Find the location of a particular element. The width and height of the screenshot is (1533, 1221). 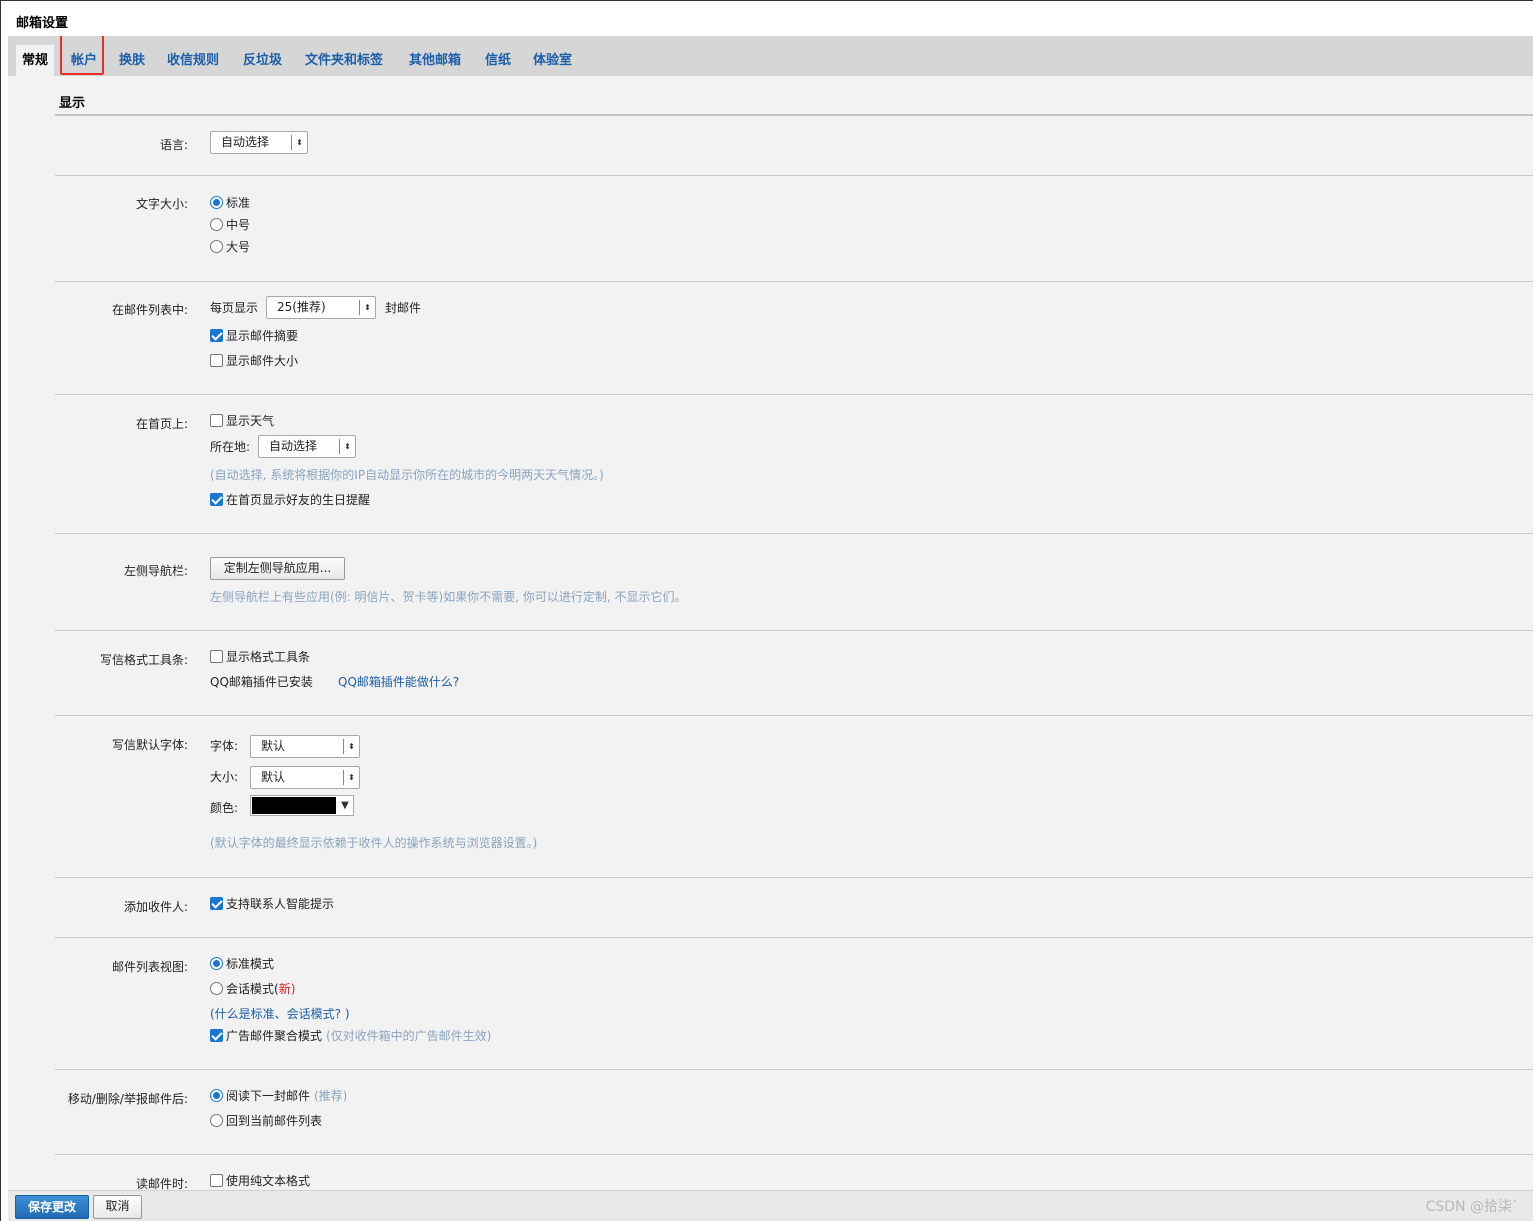

show-format-toolbar-checkbox is located at coordinates (216, 656).